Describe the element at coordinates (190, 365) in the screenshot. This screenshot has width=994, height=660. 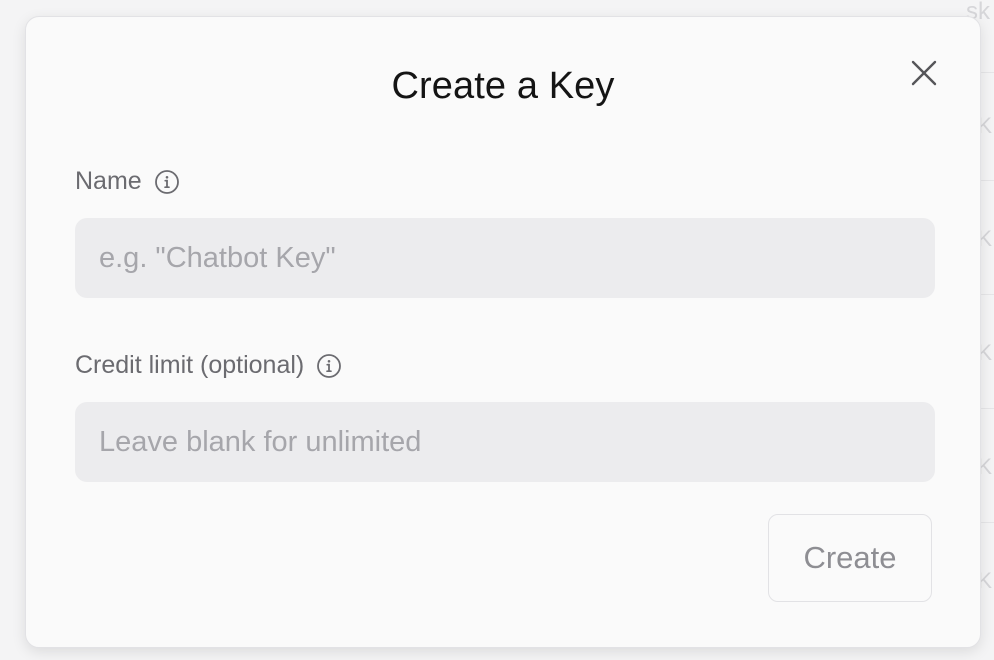
I see `credit-limit-label-text: Credit limit (optional)` at that location.